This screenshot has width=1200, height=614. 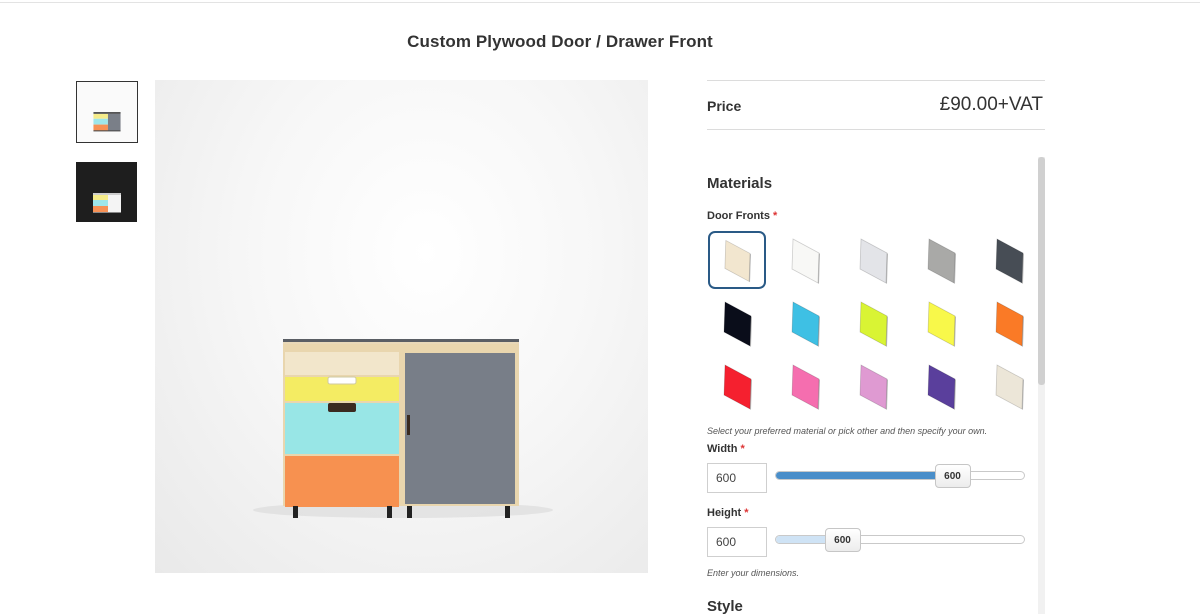 I want to click on materials-heading: Materials, so click(x=740, y=183).